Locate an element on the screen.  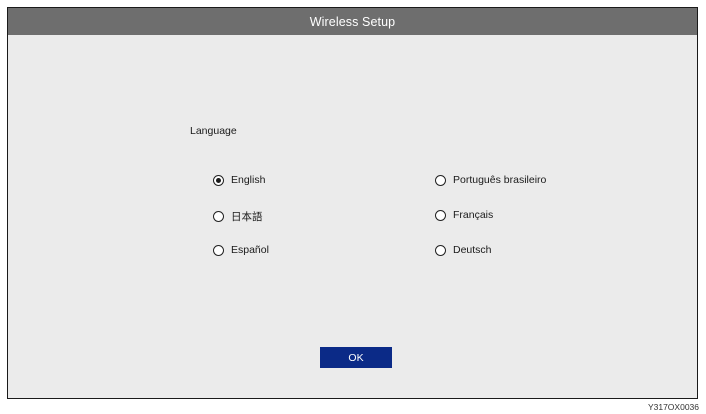
language-section-label: Language is located at coordinates (213, 131).